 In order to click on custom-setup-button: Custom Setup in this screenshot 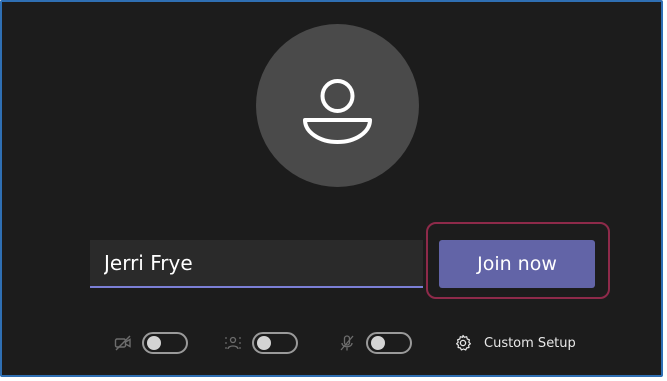, I will do `click(515, 343)`.